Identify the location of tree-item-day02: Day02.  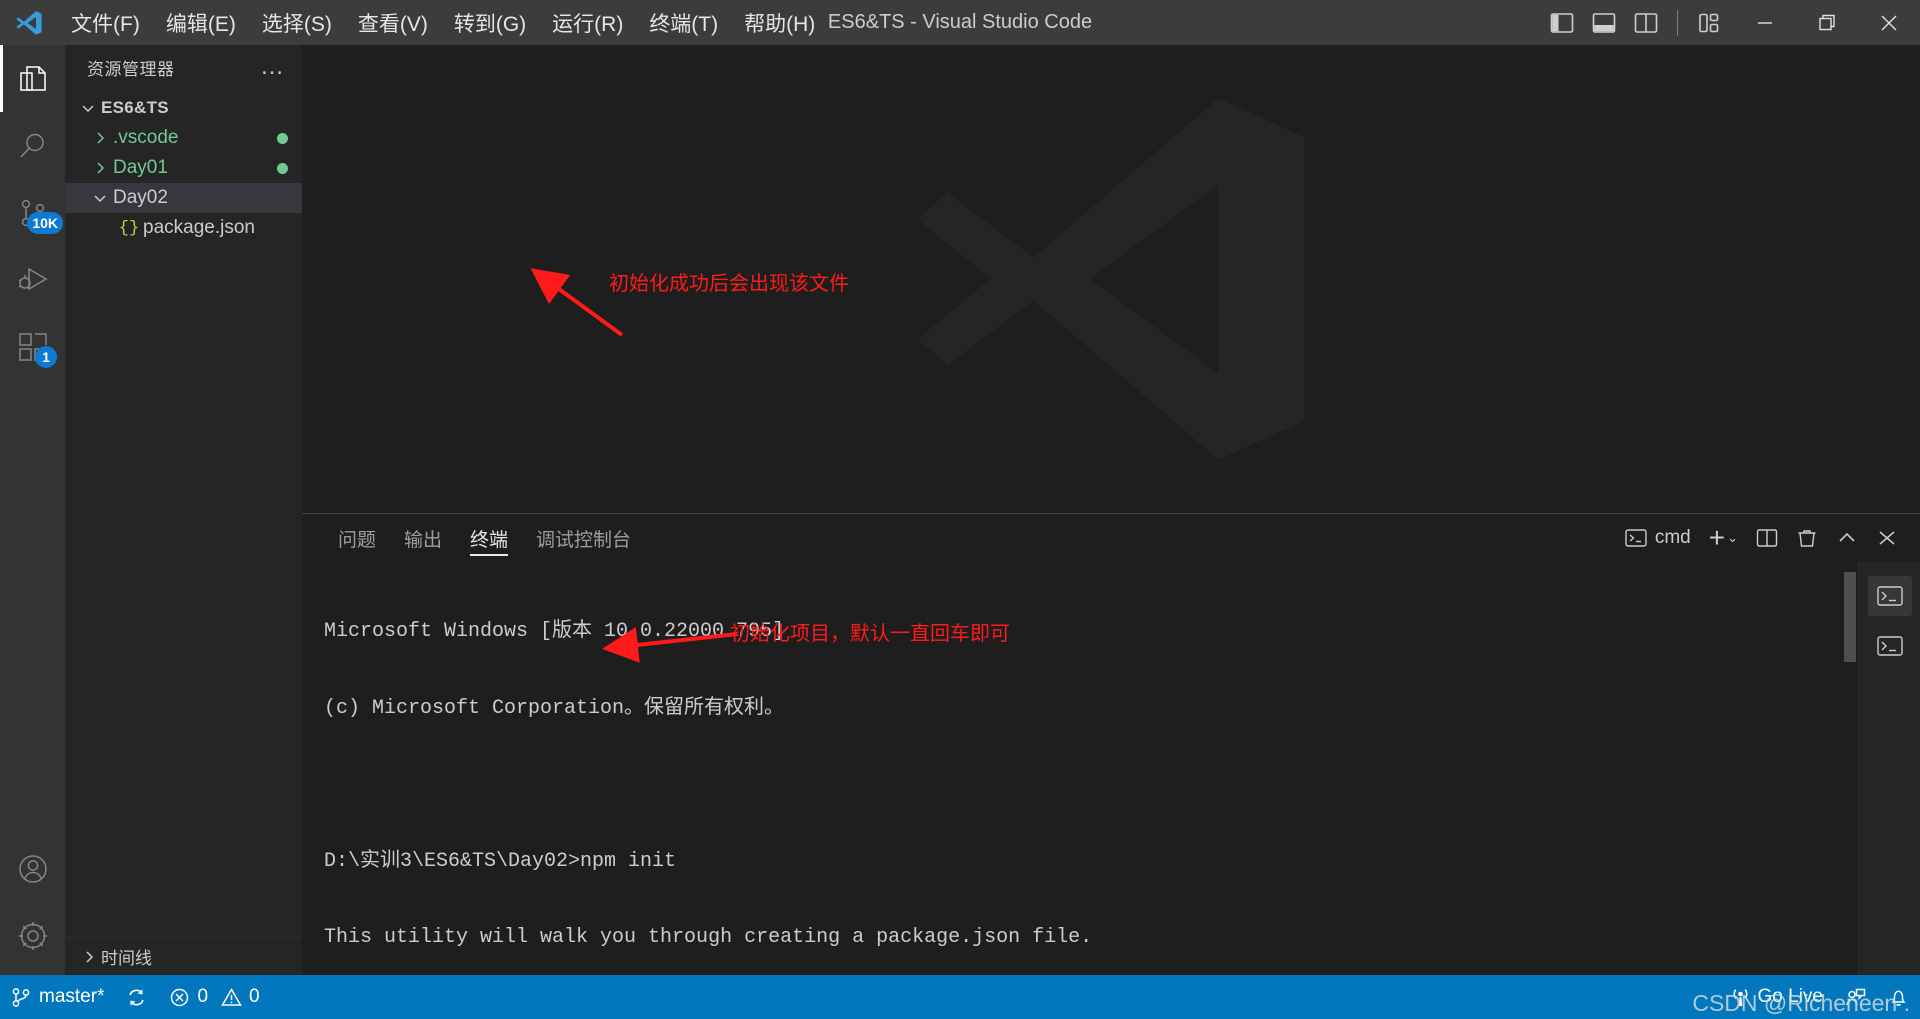
(183, 198).